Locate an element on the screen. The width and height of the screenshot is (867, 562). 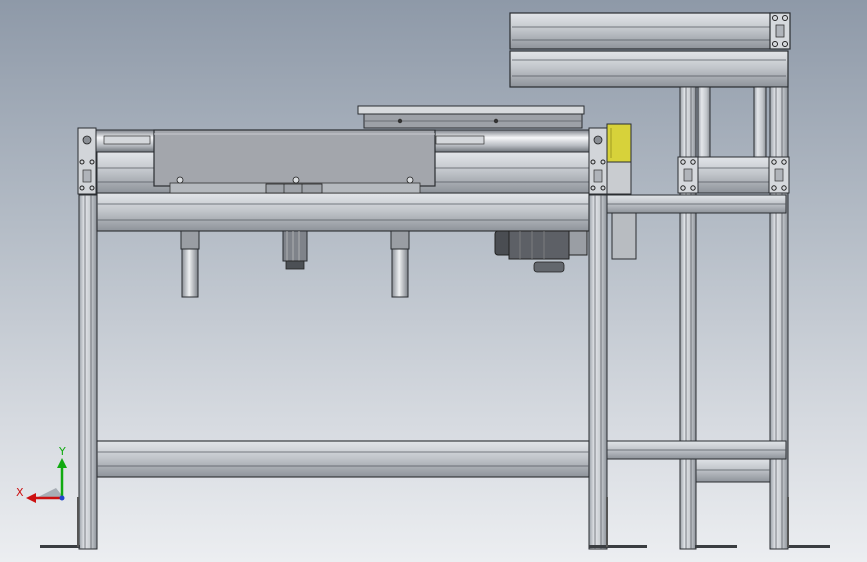
top-frame-box is located at coordinates (650, 50).